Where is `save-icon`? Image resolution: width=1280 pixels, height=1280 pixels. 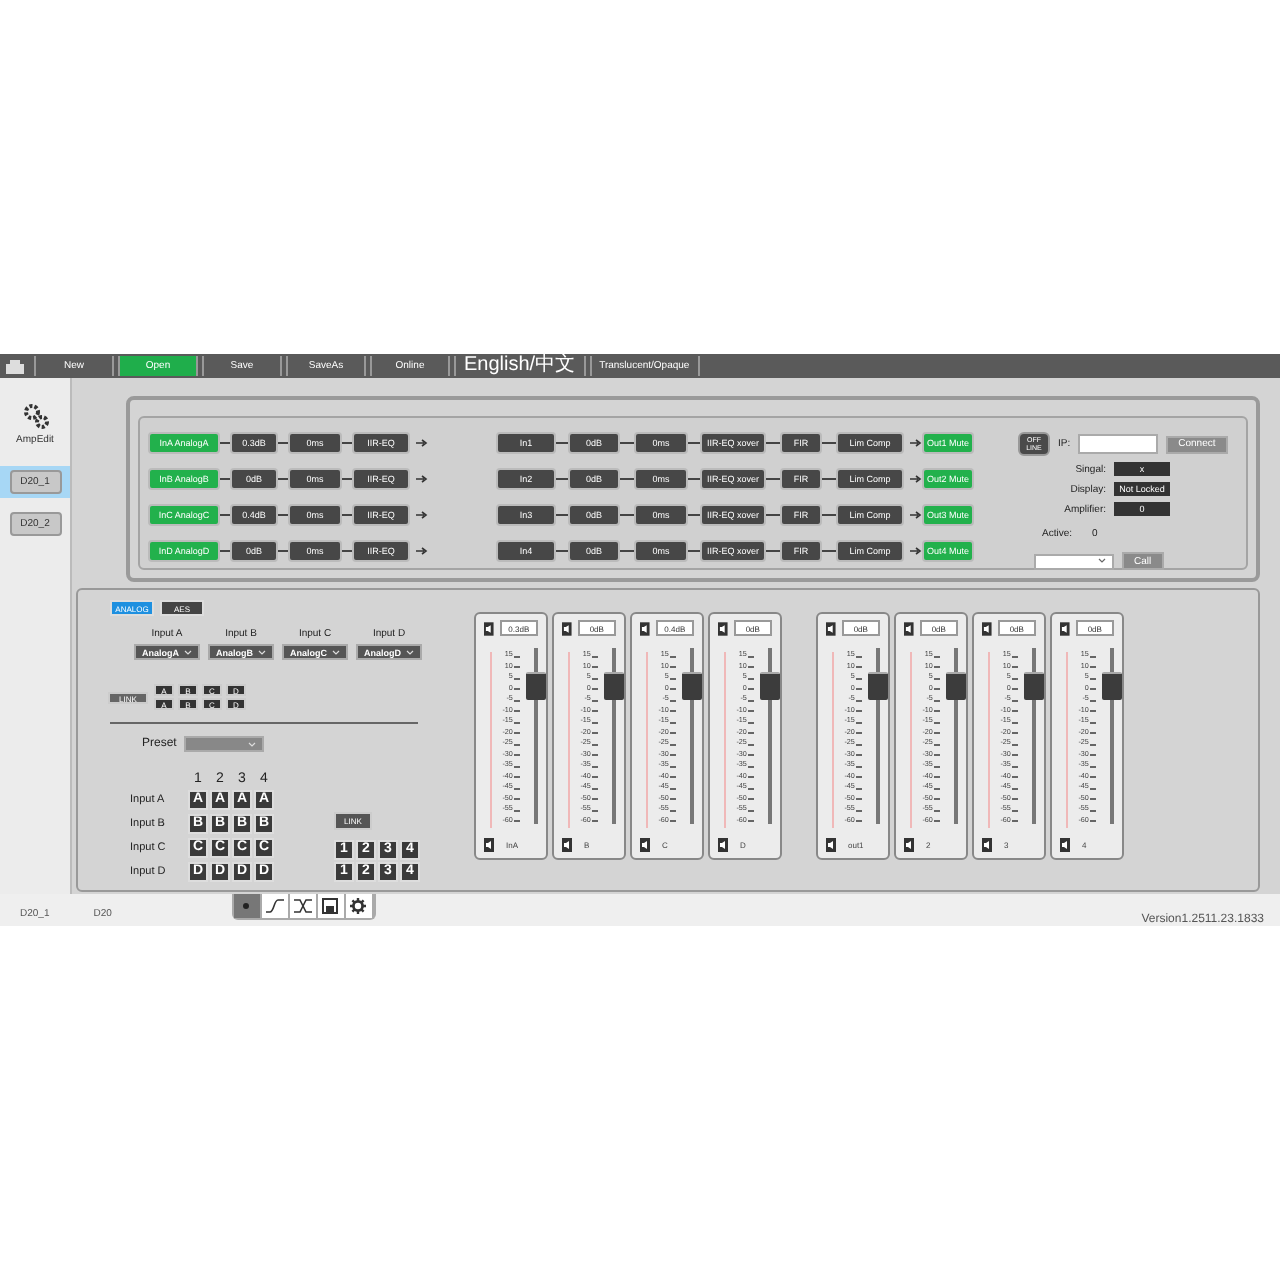
save-icon is located at coordinates (330, 906).